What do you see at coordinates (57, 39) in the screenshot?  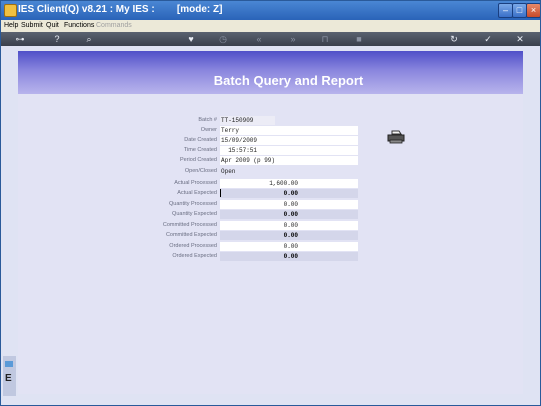 I see `help-icon: ?` at bounding box center [57, 39].